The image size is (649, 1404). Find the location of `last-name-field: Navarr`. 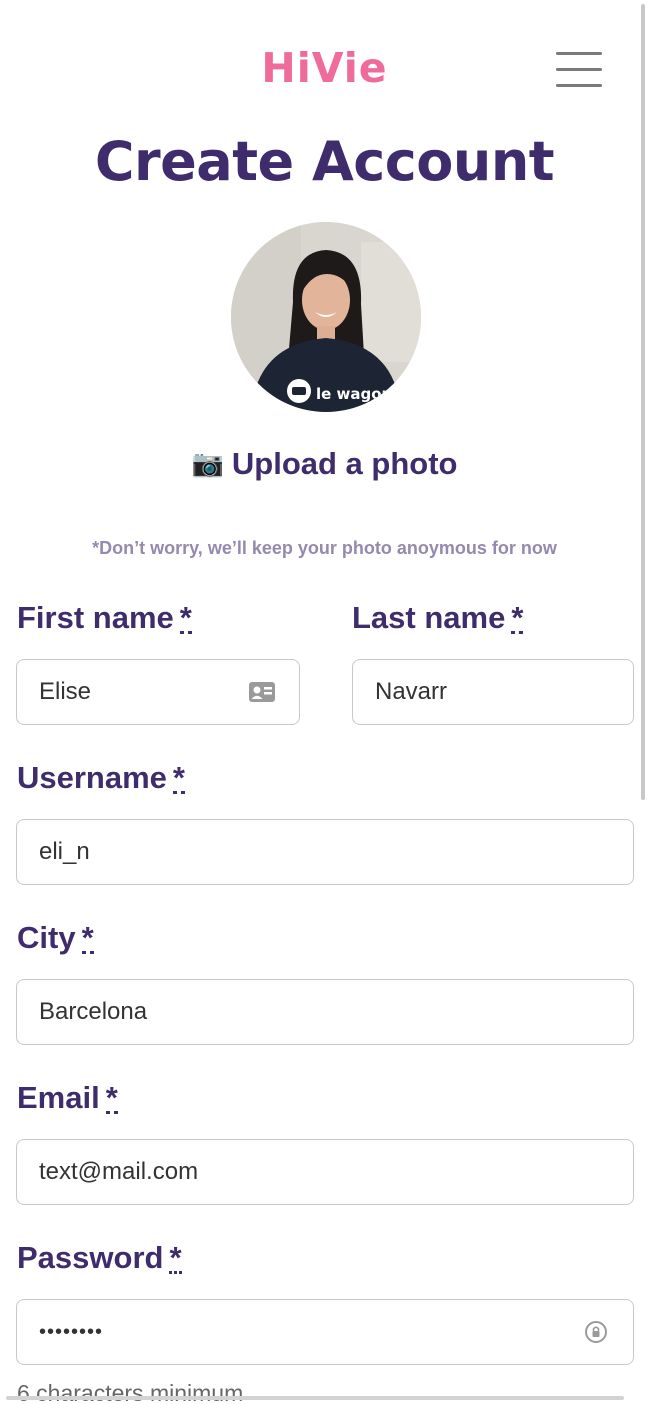

last-name-field: Navarr is located at coordinates (493, 692).